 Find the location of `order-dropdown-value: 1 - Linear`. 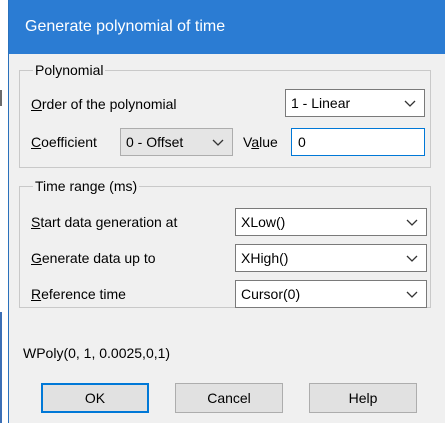

order-dropdown-value: 1 - Linear is located at coordinates (321, 103).